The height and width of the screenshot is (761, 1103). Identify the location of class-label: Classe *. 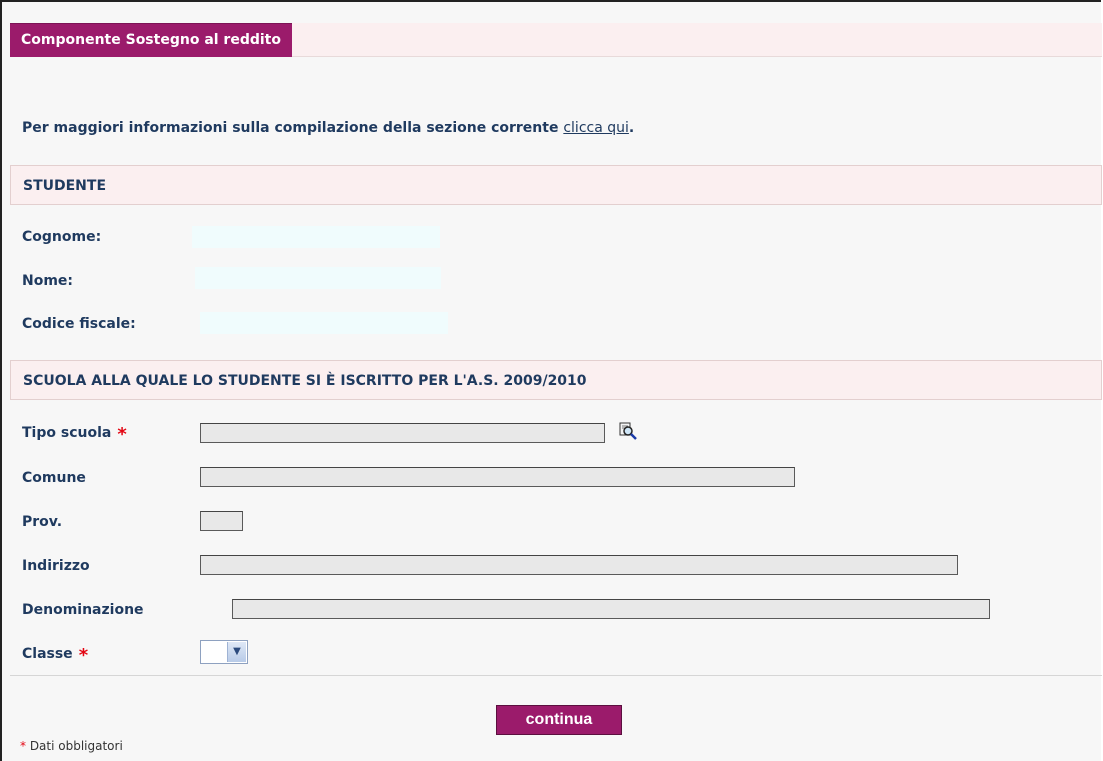
(55, 655).